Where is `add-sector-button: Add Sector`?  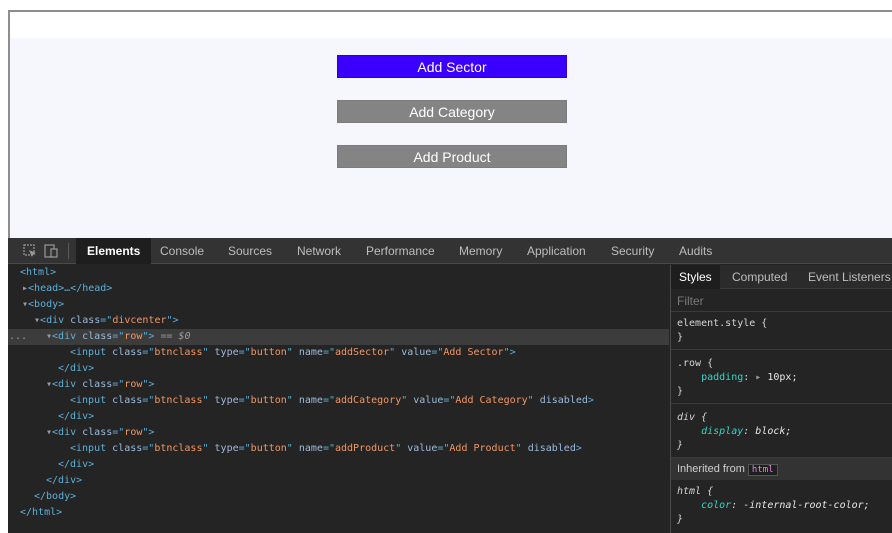
add-sector-button: Add Sector is located at coordinates (452, 66).